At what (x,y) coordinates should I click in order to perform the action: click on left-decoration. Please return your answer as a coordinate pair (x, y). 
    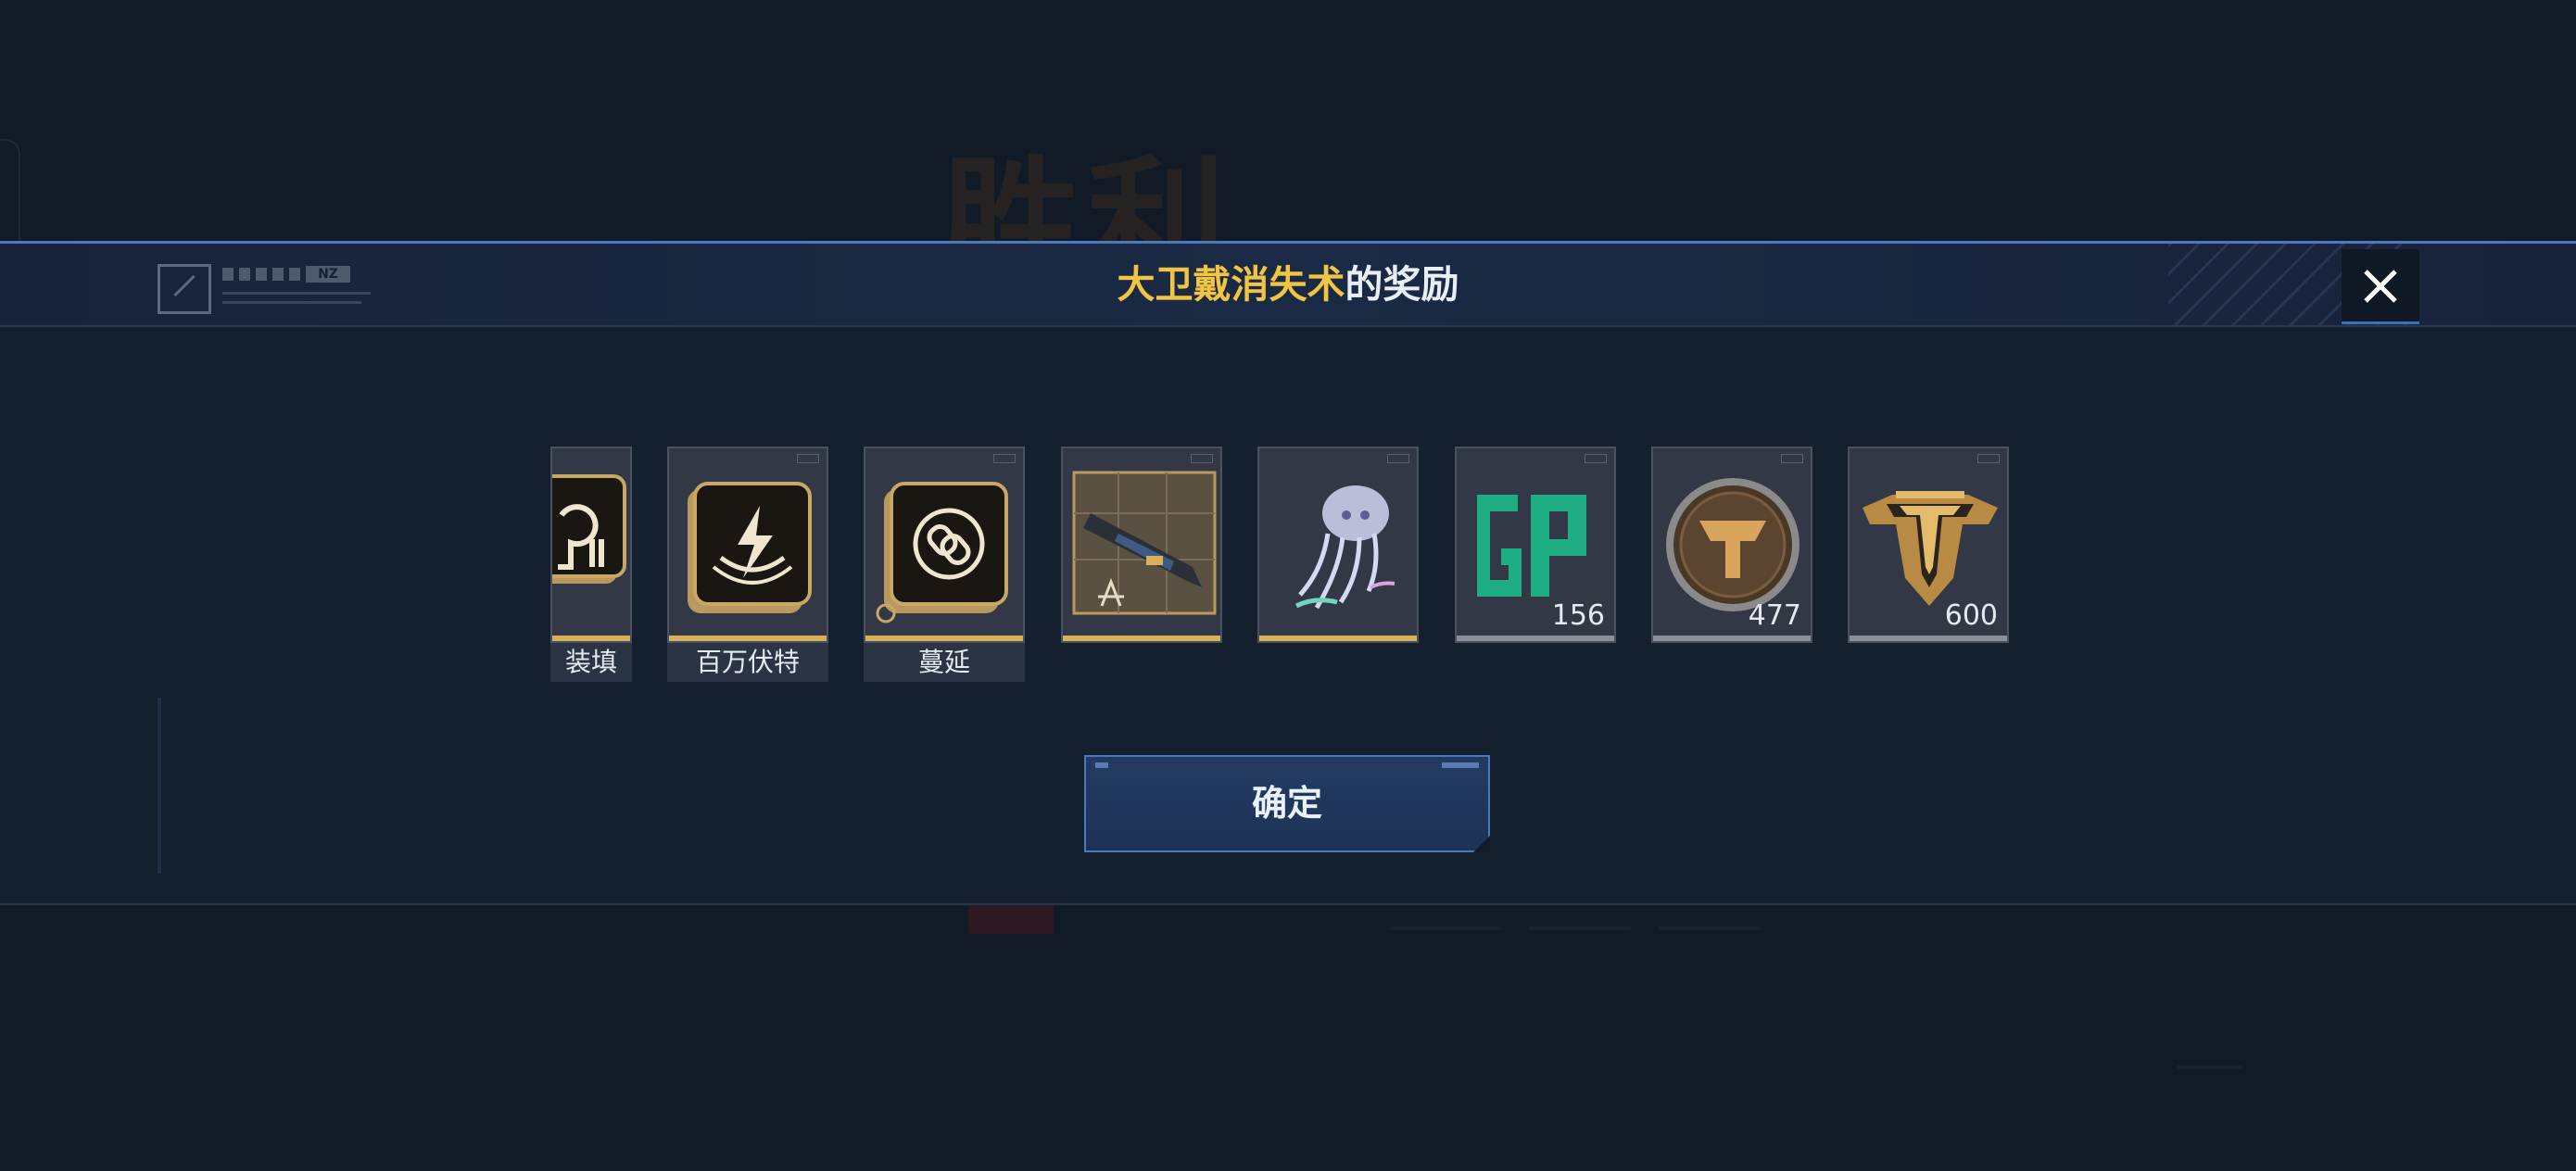
    Looking at the image, I should click on (159, 786).